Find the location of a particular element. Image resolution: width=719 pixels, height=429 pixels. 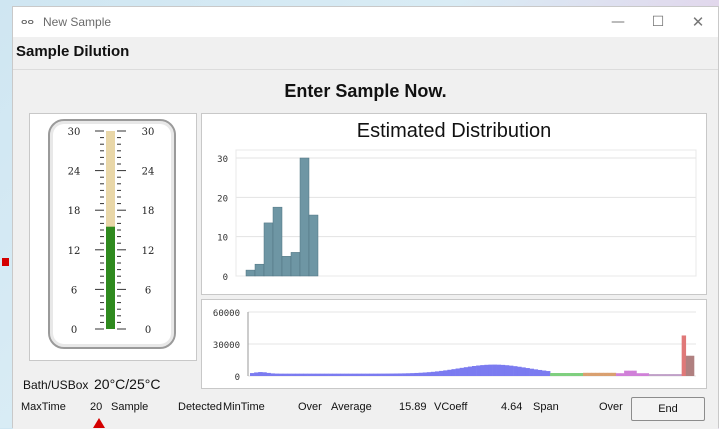

range-histogram-panel: 60000 30000 0 is located at coordinates (454, 344).